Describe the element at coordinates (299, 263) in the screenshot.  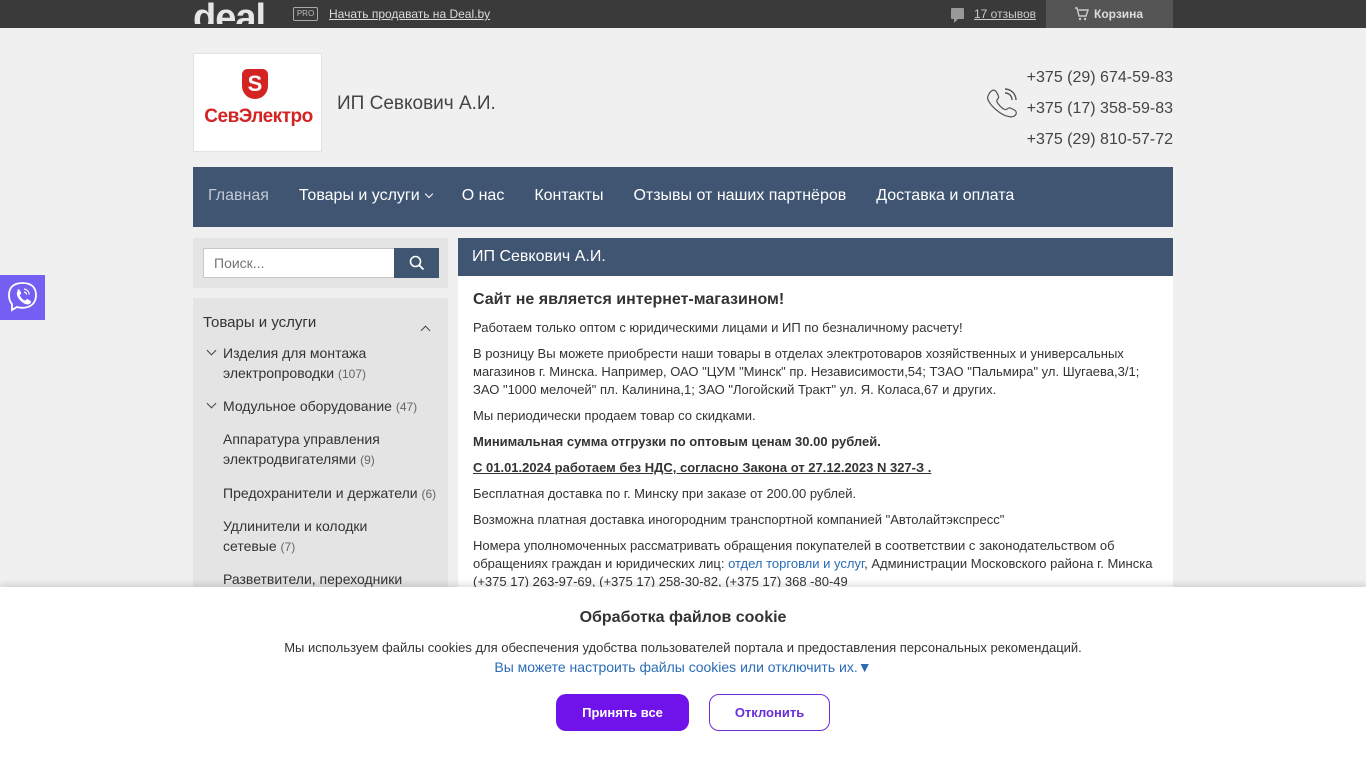
I see `search-input` at that location.